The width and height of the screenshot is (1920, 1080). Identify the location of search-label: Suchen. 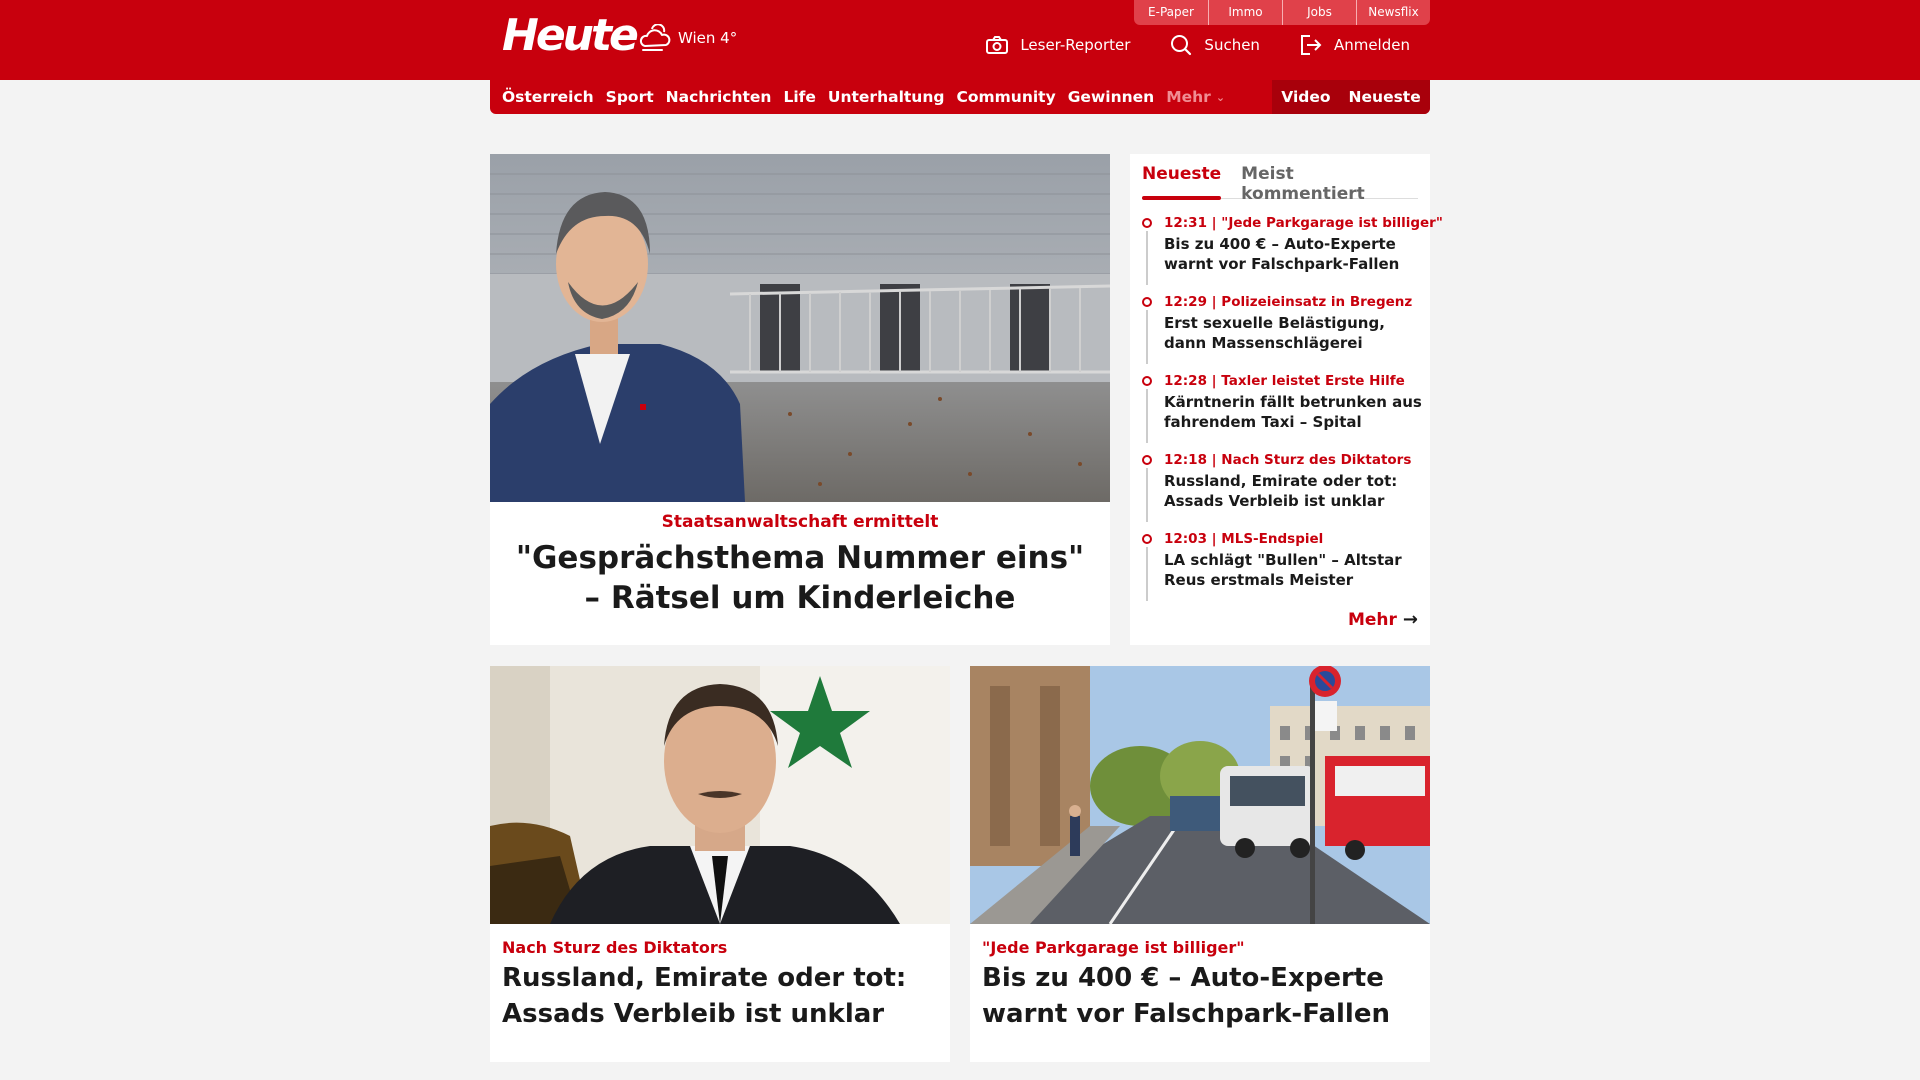
(1232, 45).